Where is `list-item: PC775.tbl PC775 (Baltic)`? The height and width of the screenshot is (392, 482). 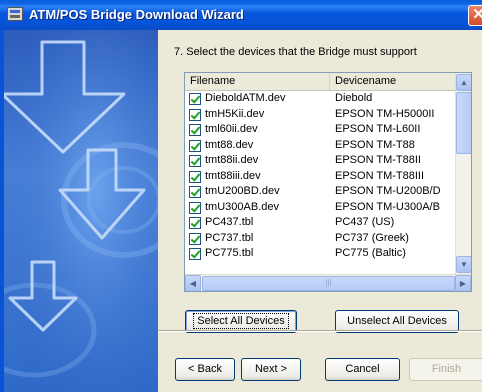 list-item: PC775.tbl PC775 (Baltic) is located at coordinates (320, 254).